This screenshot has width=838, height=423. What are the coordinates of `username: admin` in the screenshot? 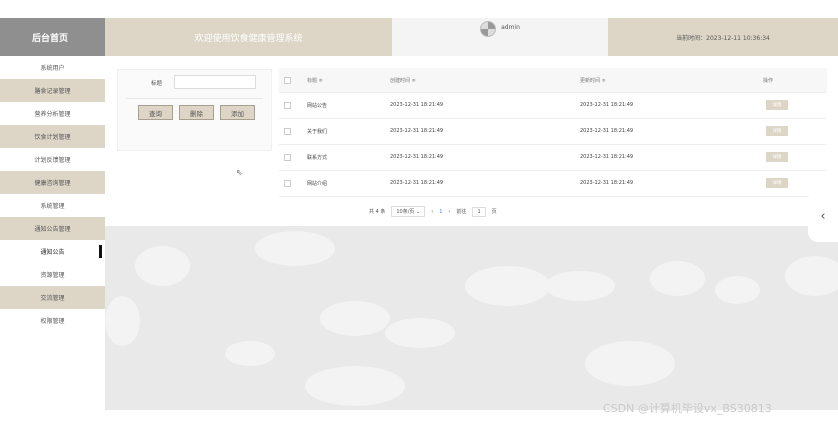 It's located at (510, 28).